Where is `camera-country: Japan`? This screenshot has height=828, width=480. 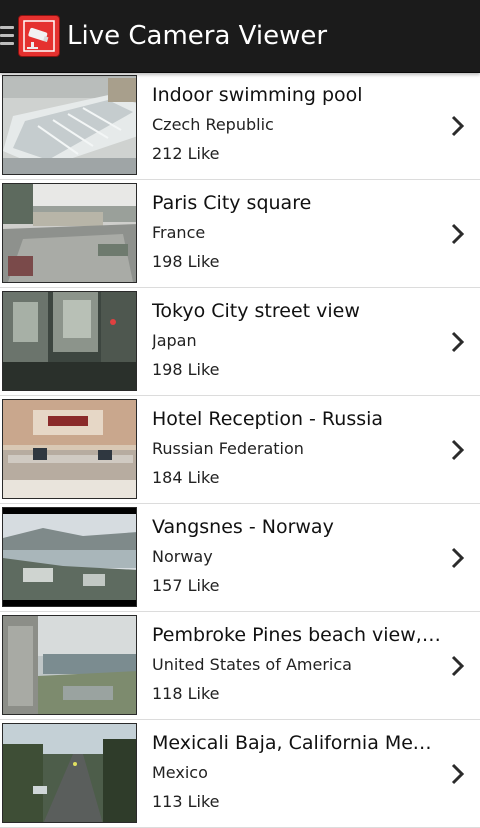
camera-country: Japan is located at coordinates (174, 340).